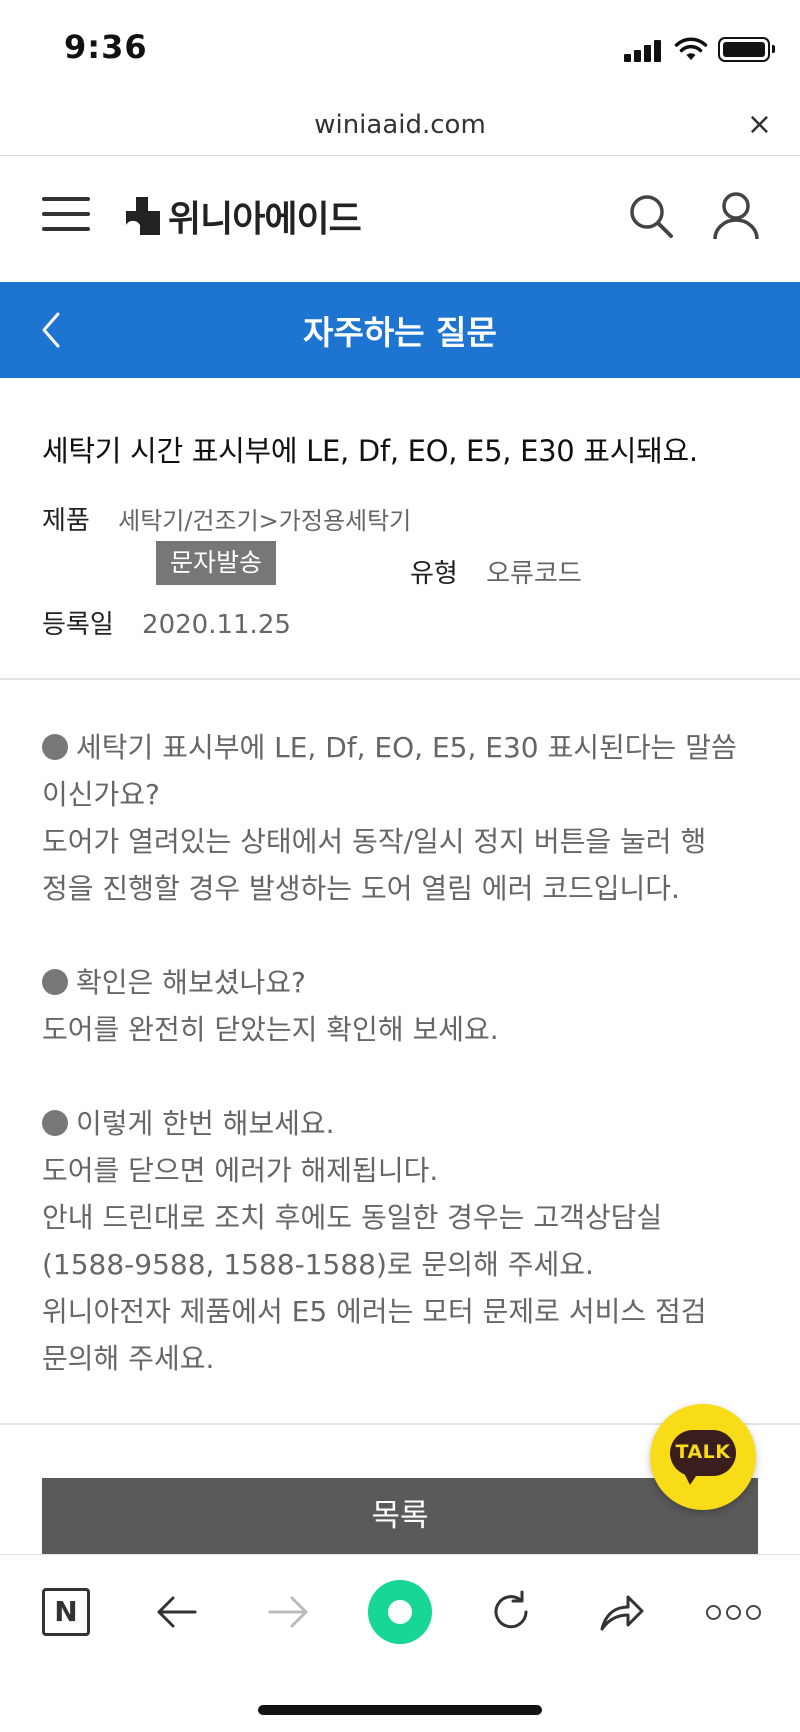 This screenshot has height=1732, width=800. What do you see at coordinates (400, 125) in the screenshot?
I see `url-text: winiaaid.com` at bounding box center [400, 125].